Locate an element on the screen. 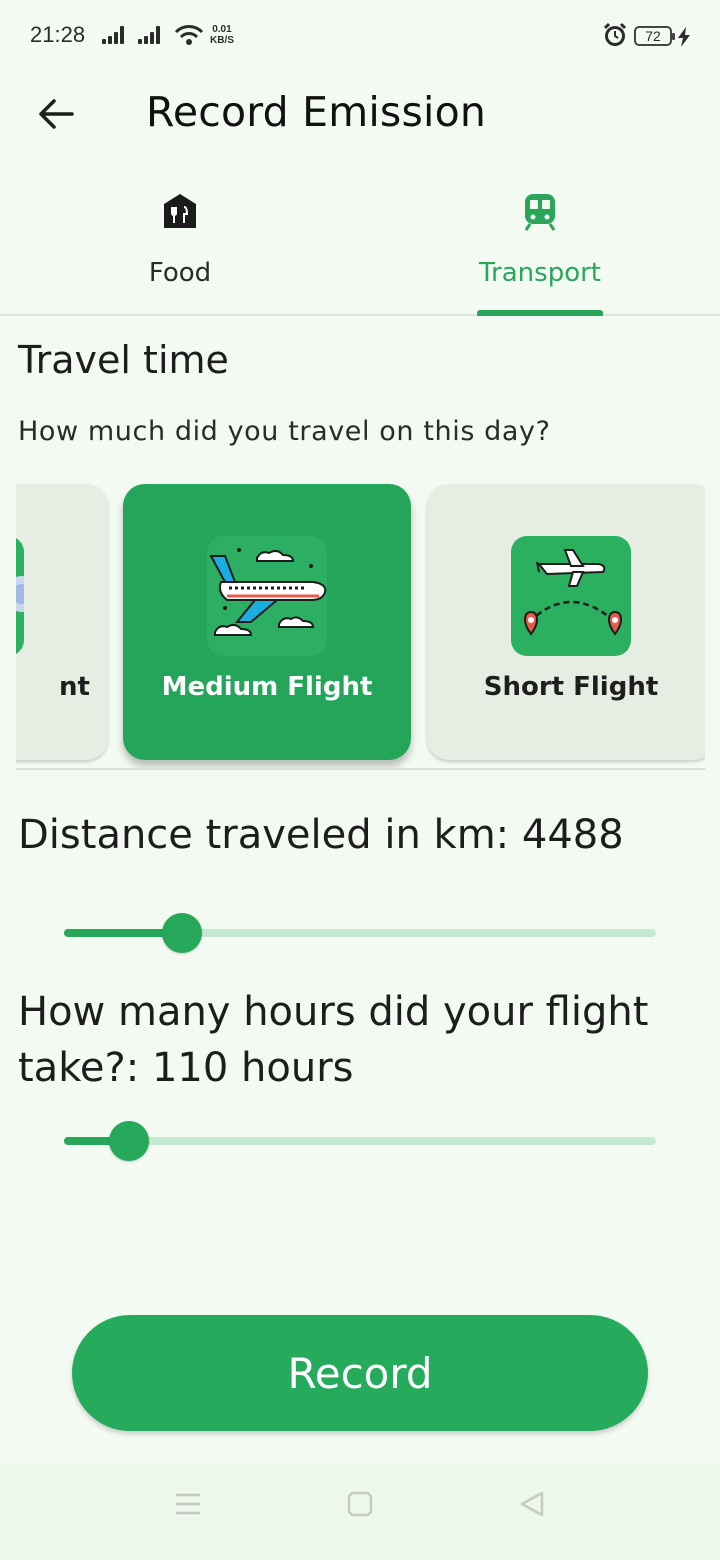 This screenshot has width=720, height=1560. train-icon is located at coordinates (540, 212).